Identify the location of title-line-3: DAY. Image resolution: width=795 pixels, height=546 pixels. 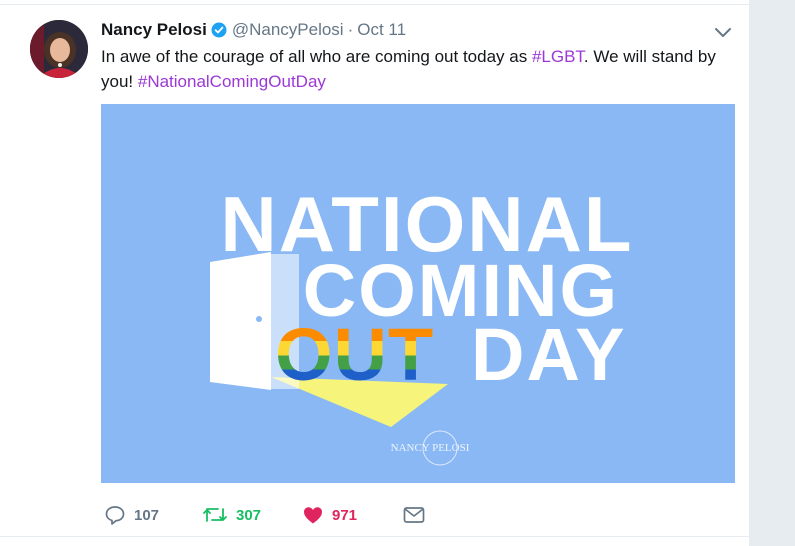
(548, 354).